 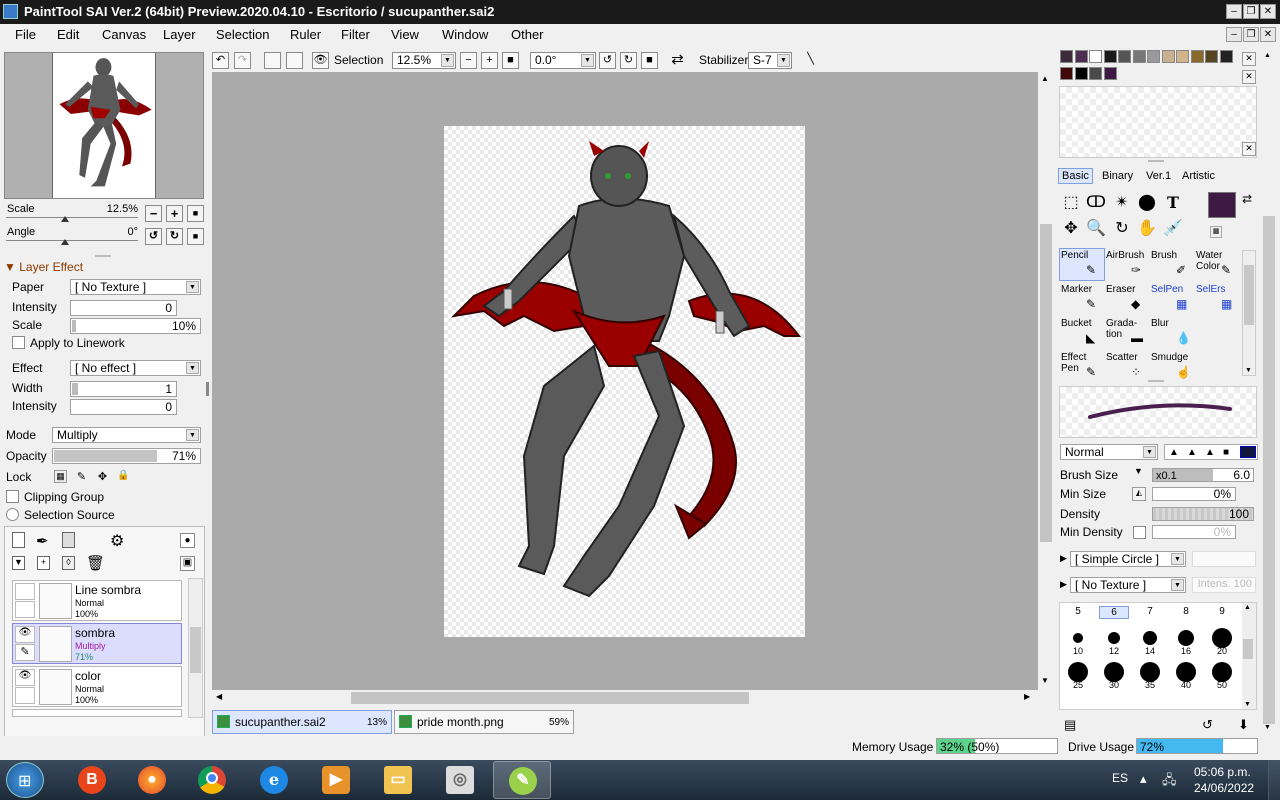 What do you see at coordinates (424, 60) in the screenshot?
I see `zoom-combo: 12.5% ▼` at bounding box center [424, 60].